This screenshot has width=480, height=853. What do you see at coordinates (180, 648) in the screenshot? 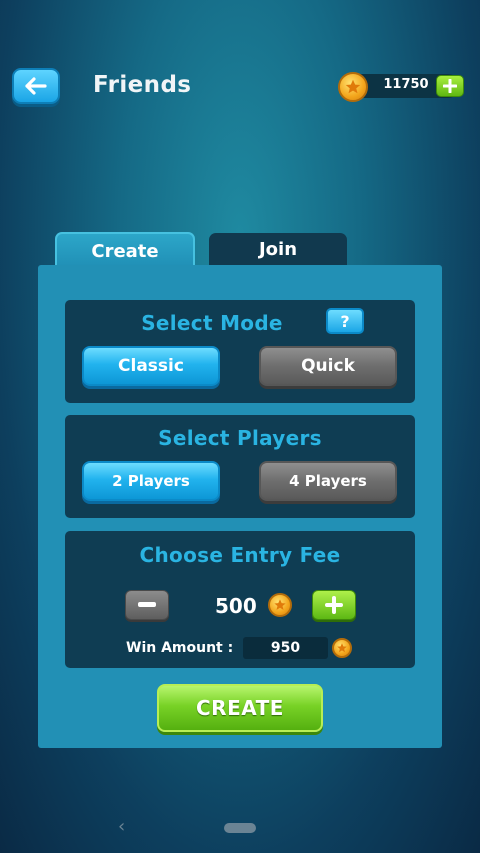
I see `win-amount-label: Win Amount :` at bounding box center [180, 648].